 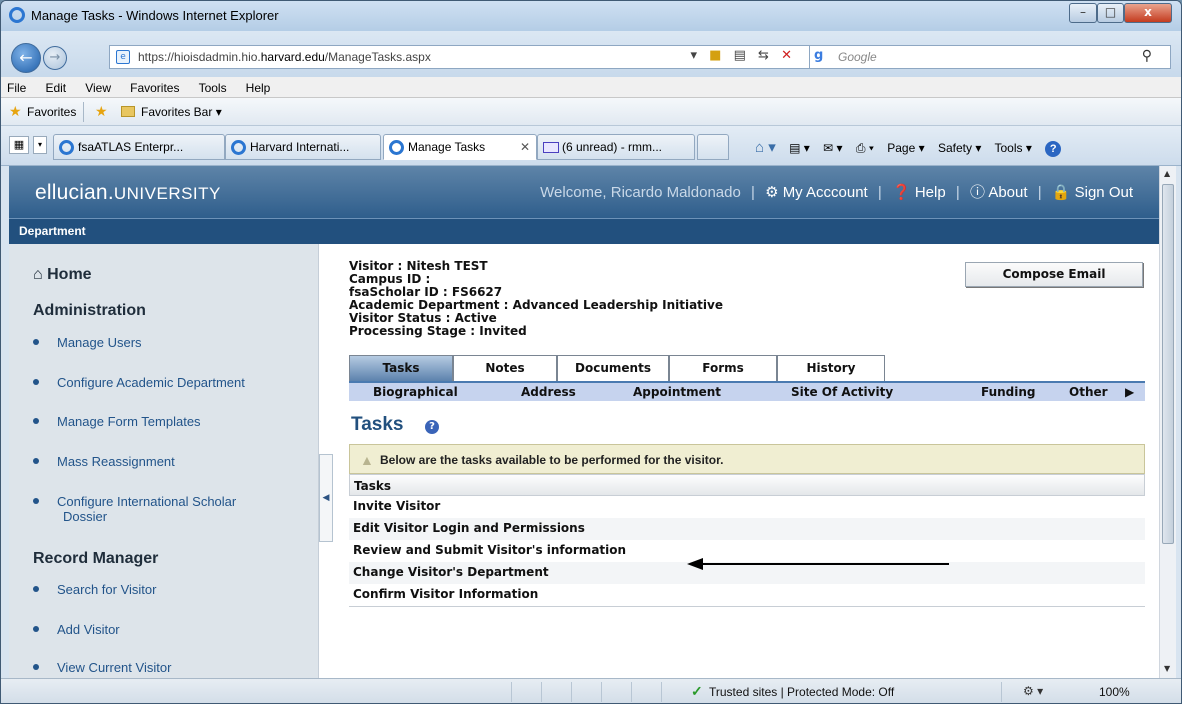 What do you see at coordinates (76, 629) in the screenshot?
I see `sidebar-item-add-visitor: Add Visitor` at bounding box center [76, 629].